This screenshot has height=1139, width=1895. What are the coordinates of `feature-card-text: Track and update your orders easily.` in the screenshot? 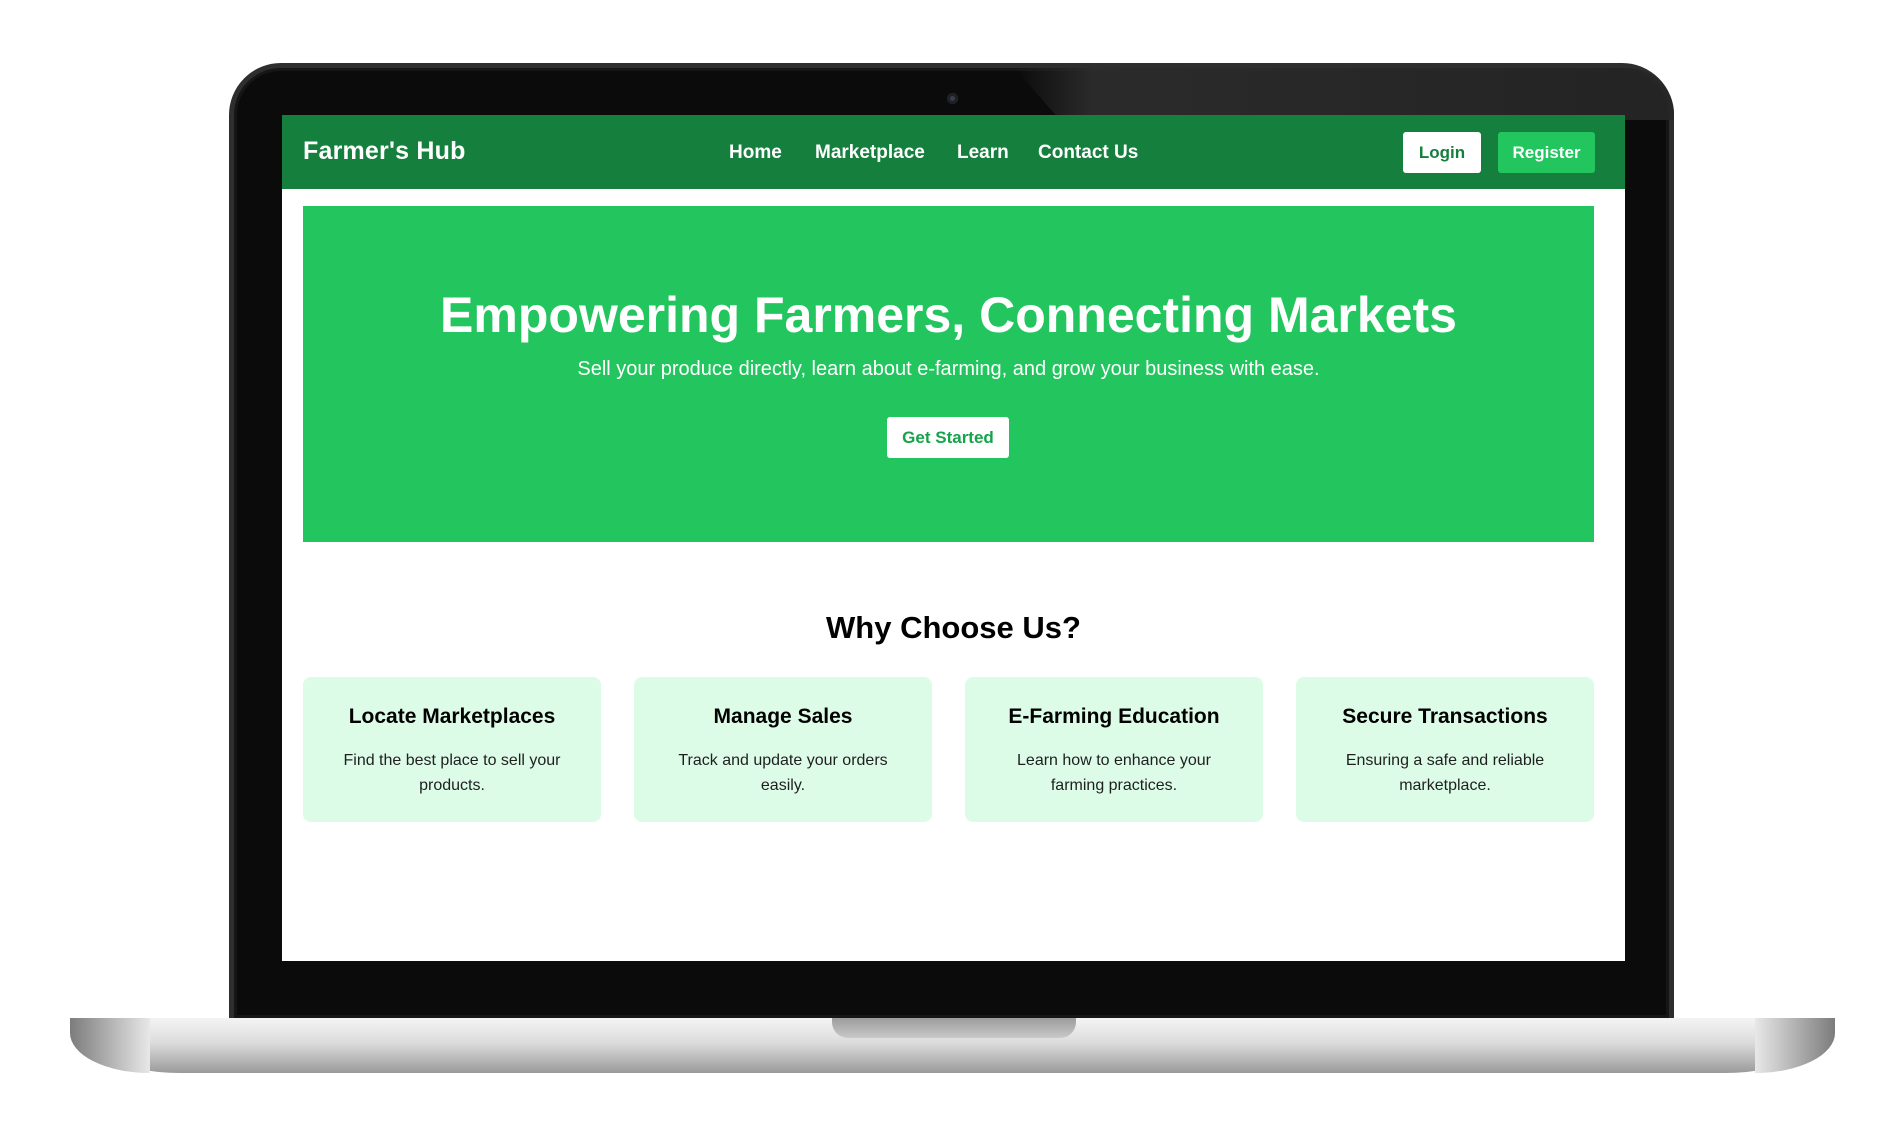 It's located at (783, 773).